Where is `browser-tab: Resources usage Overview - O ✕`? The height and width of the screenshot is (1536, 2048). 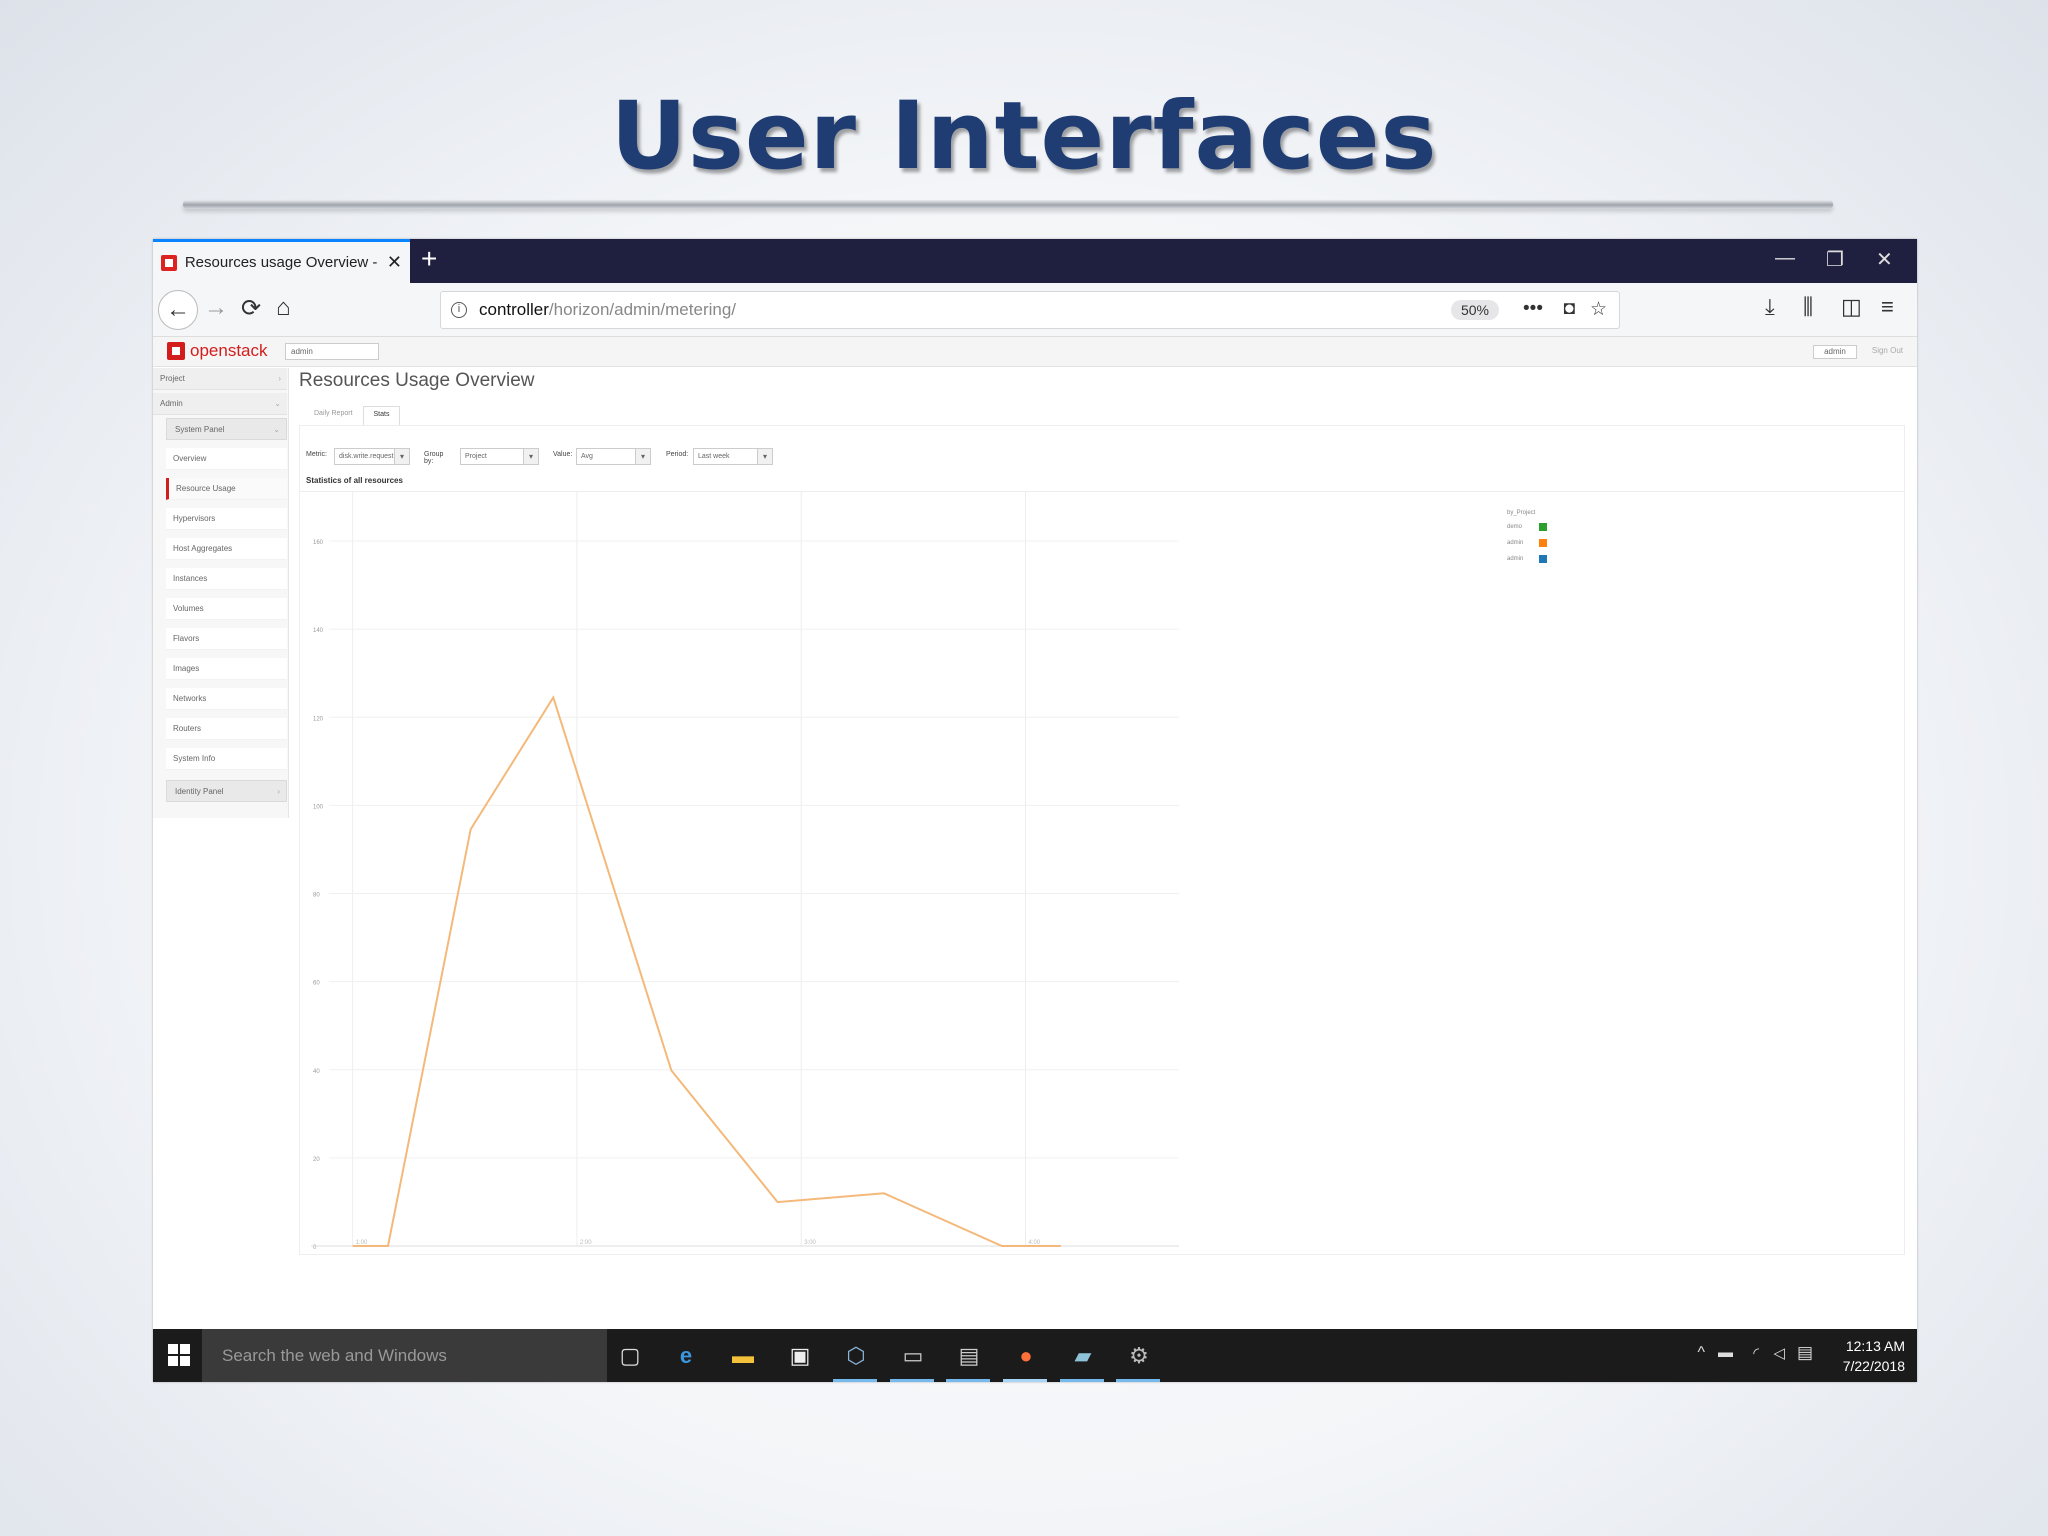
browser-tab: Resources usage Overview - O ✕ is located at coordinates (281, 261).